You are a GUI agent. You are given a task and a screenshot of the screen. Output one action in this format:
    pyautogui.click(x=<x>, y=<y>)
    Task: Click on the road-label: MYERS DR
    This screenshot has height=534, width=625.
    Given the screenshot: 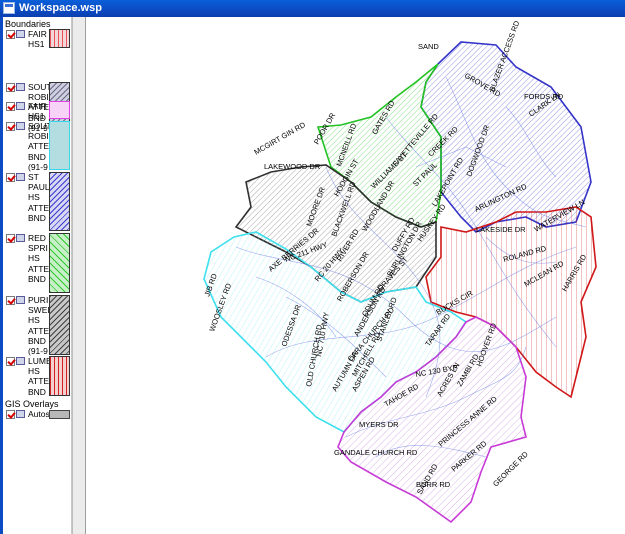 What is the action you would take?
    pyautogui.click(x=379, y=424)
    